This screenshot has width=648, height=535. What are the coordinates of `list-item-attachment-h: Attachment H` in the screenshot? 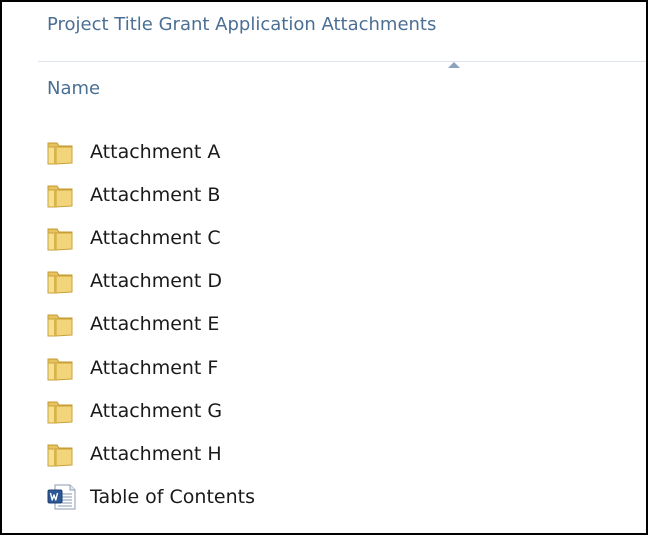 It's located at (150, 453).